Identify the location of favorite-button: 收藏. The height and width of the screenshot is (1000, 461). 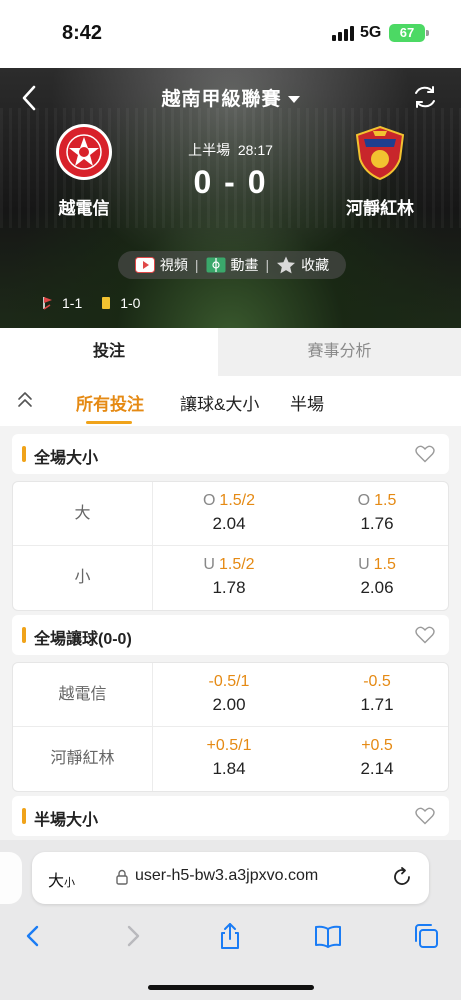
(302, 265).